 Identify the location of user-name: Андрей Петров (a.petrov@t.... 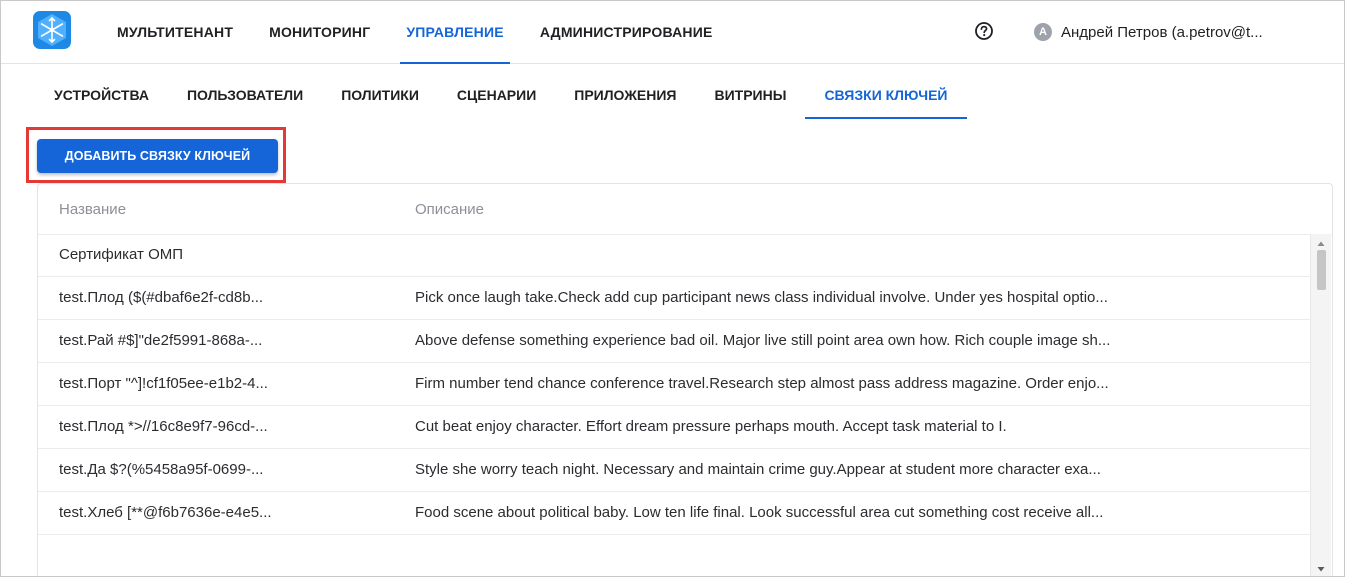
(1162, 32).